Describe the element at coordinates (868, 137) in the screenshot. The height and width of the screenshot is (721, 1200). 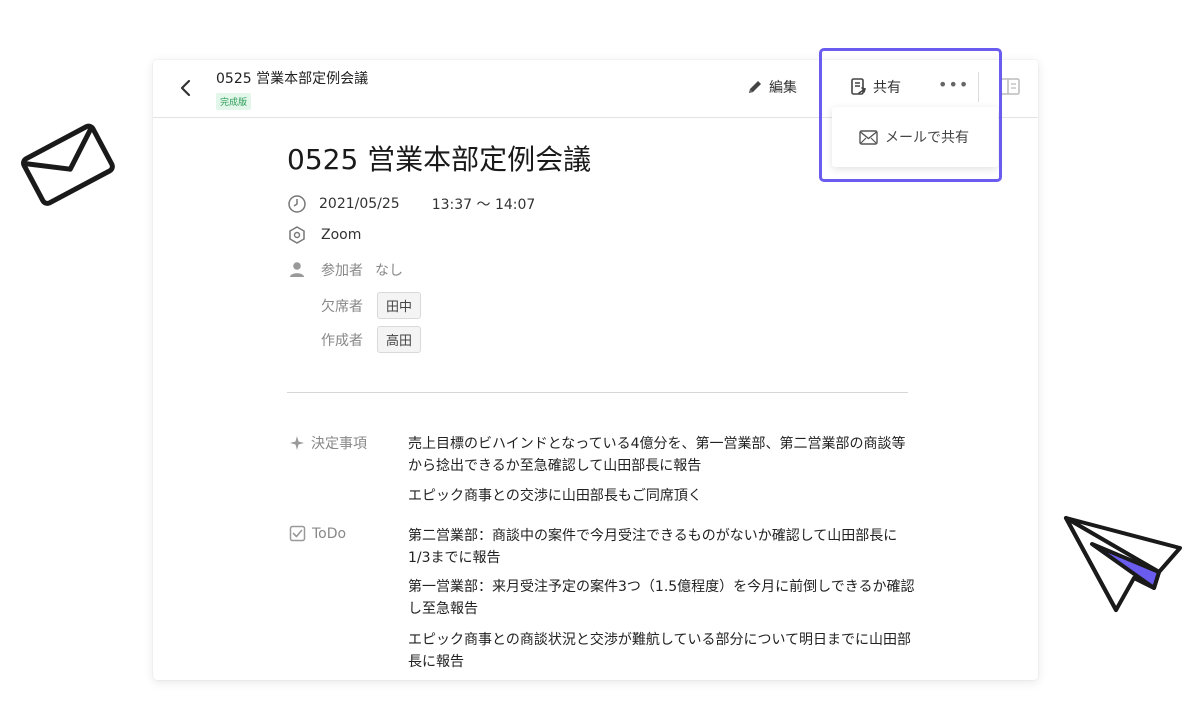
I see `mail-icon` at that location.